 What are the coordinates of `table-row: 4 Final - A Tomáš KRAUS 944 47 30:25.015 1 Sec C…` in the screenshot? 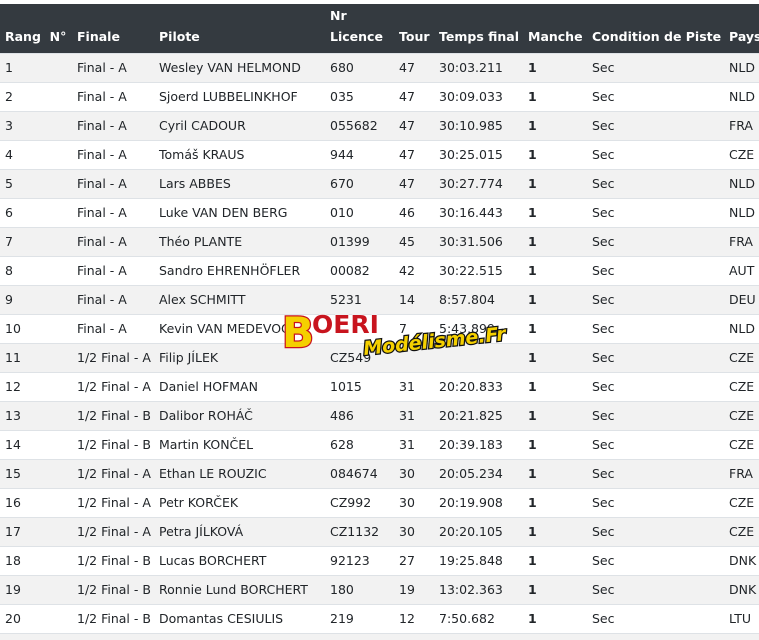 It's located at (379, 155).